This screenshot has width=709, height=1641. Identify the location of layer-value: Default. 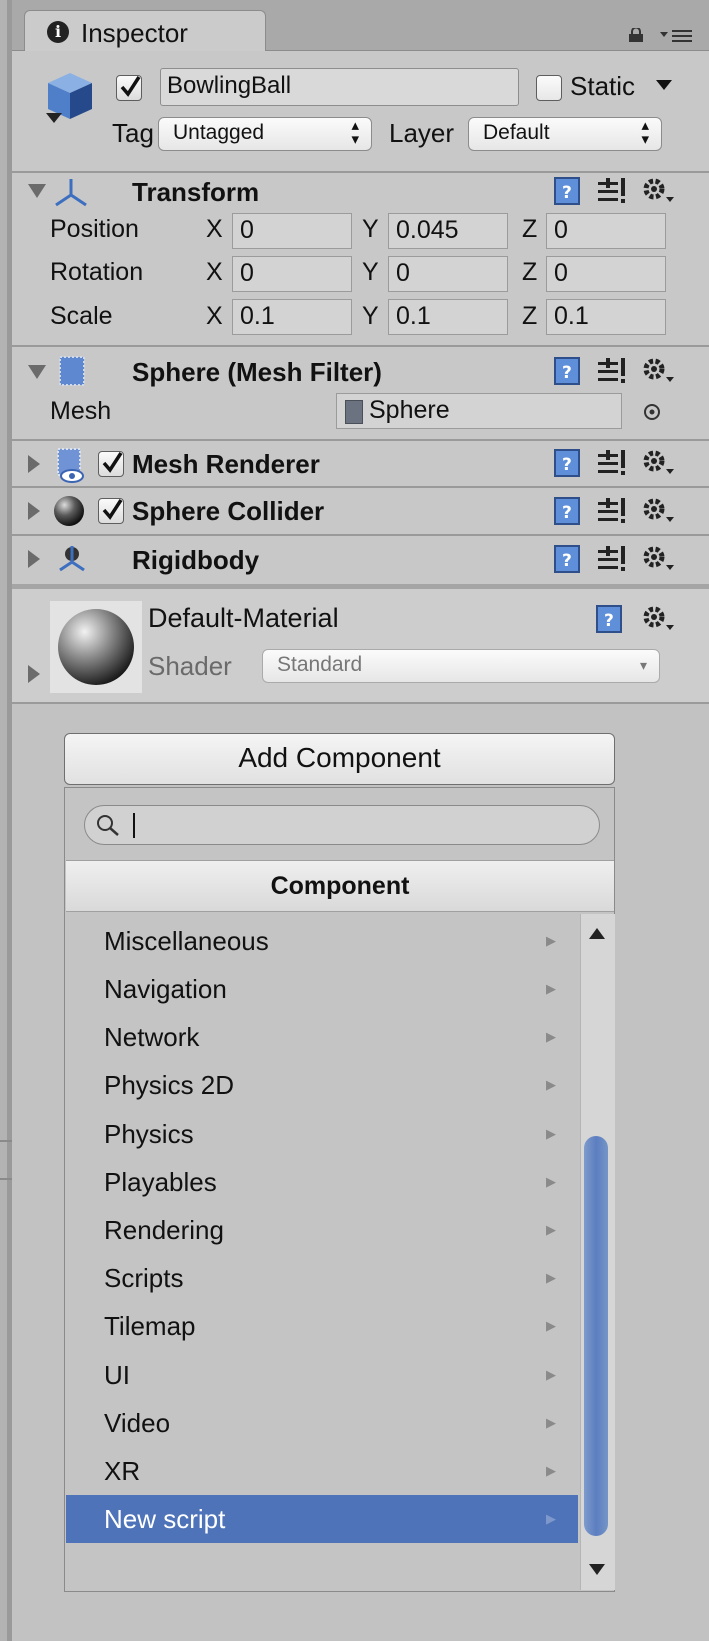
(516, 132).